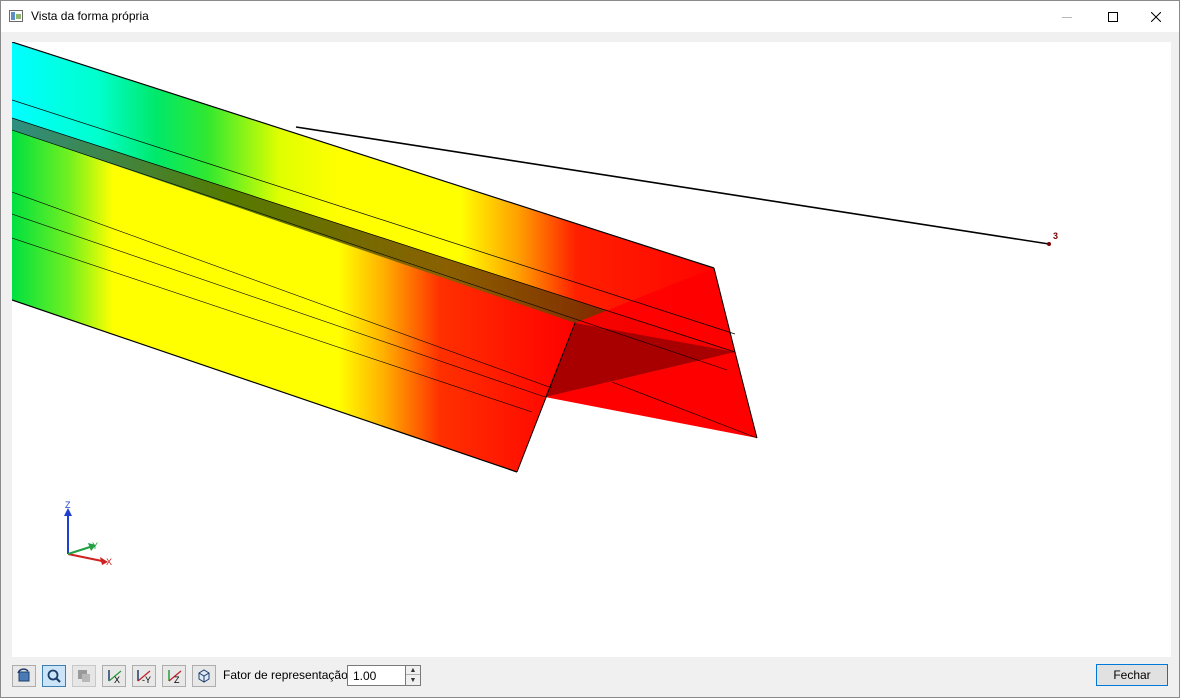 The width and height of the screenshot is (1180, 698). I want to click on svg-text: Z, so click(177, 679).